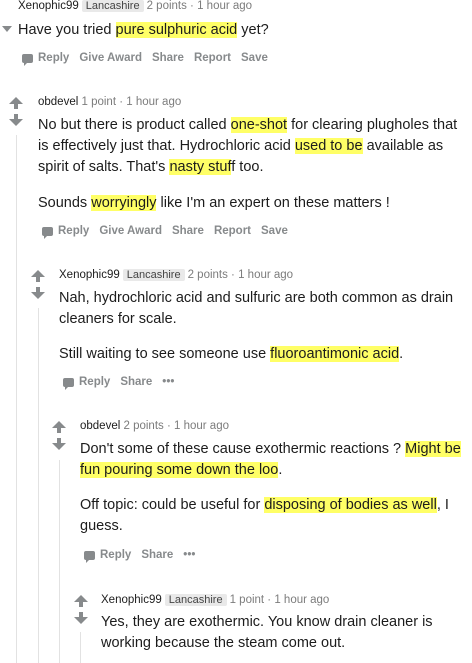 Image resolution: width=472 pixels, height=663 pixels. I want to click on comment-meta: Xenophic99 Lancashire 1 point · 1 hour ago, so click(215, 600).